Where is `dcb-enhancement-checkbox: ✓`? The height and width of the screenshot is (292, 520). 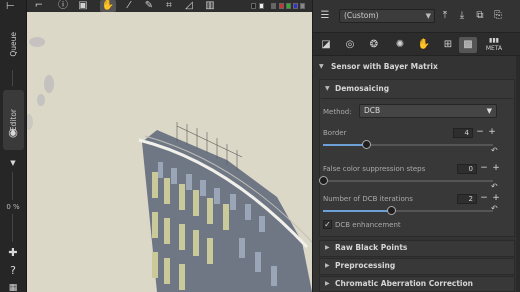
dcb-enhancement-checkbox: ✓ is located at coordinates (327, 224).